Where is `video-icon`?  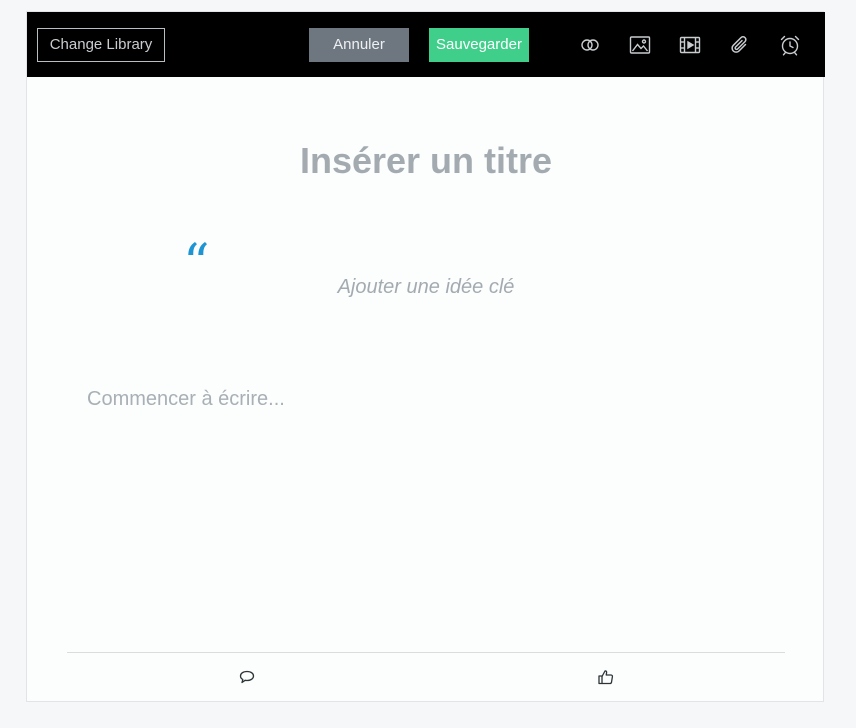
video-icon is located at coordinates (690, 45).